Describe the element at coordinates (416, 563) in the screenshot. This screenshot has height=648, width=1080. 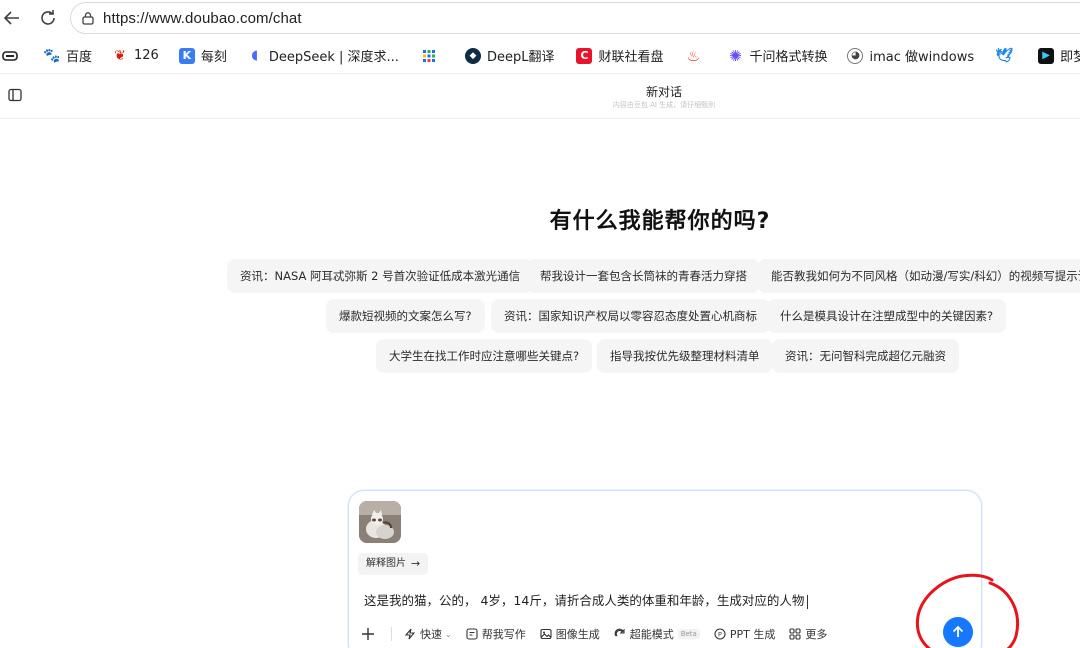
I see `arrow-right-icon: →` at that location.